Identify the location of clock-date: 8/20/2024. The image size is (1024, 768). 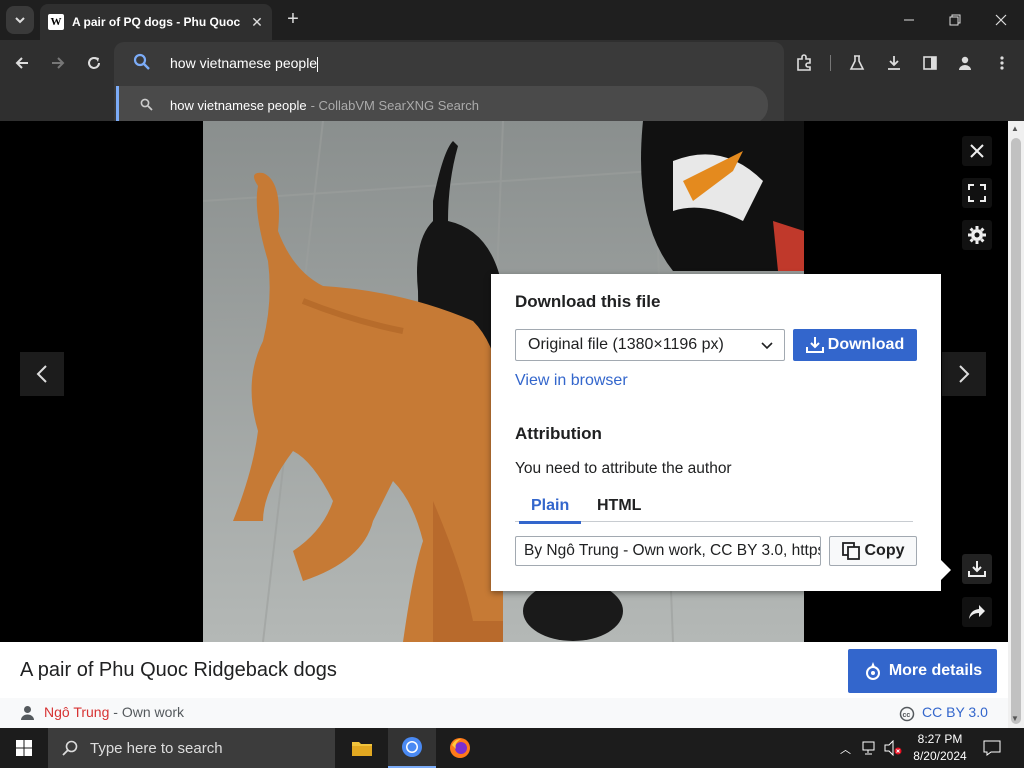
(940, 756).